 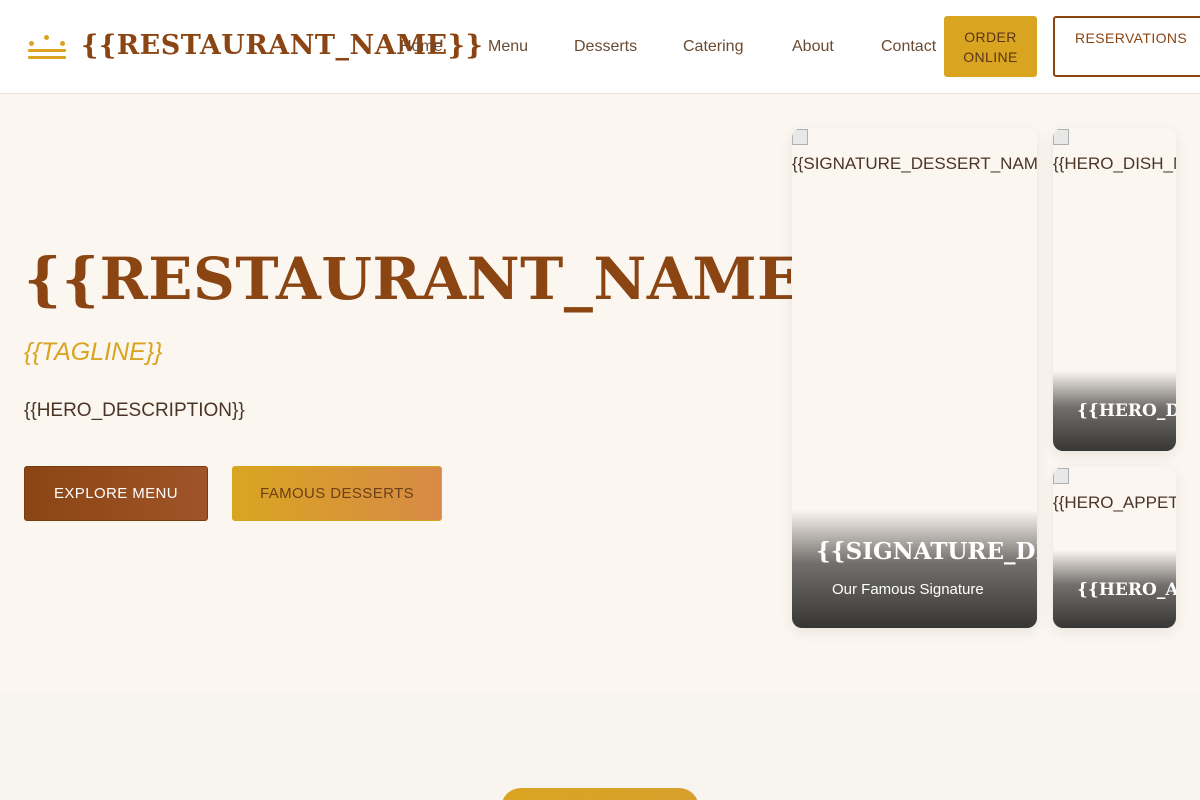 I want to click on reservations-label: RESERVATIONS, so click(x=1131, y=38).